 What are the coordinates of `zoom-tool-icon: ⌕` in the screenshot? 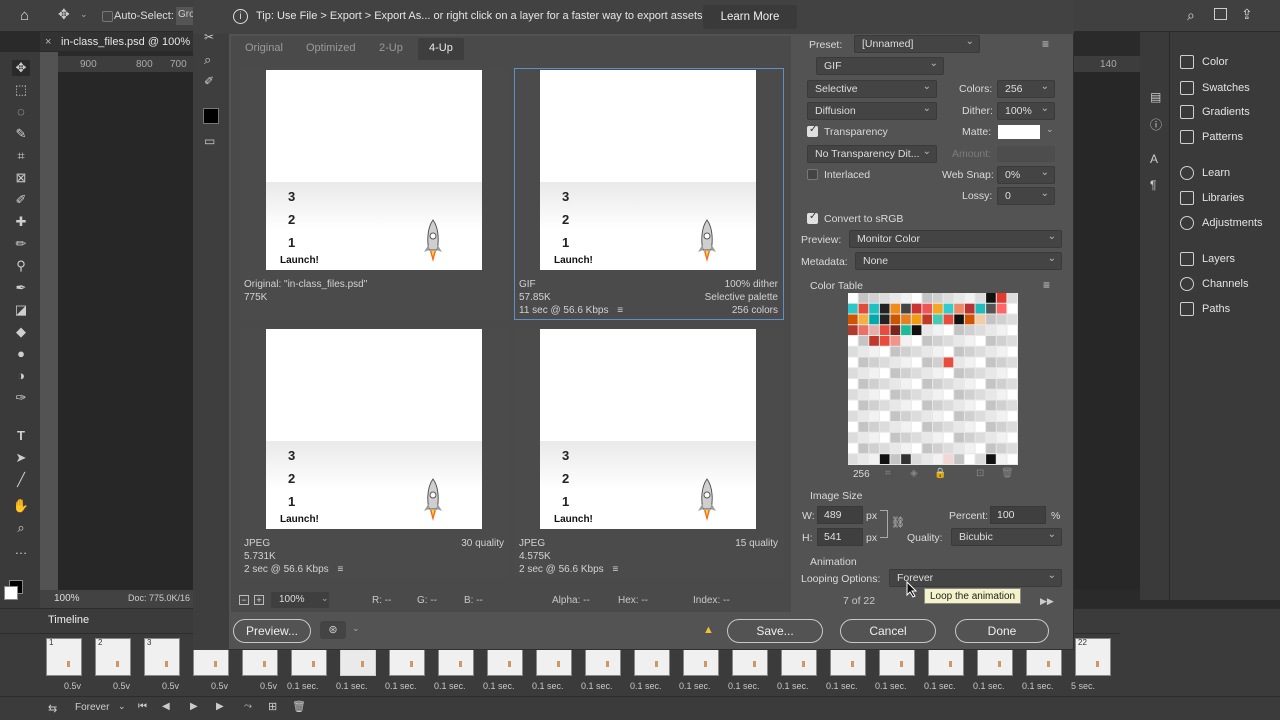 It's located at (207, 60).